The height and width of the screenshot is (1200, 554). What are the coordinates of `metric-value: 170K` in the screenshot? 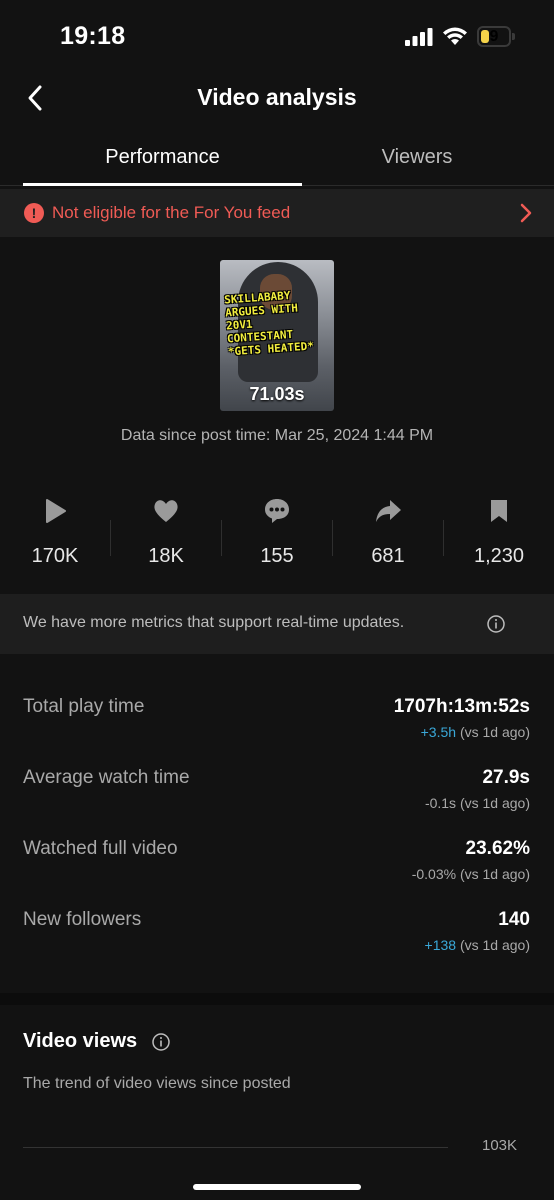 It's located at (55, 556).